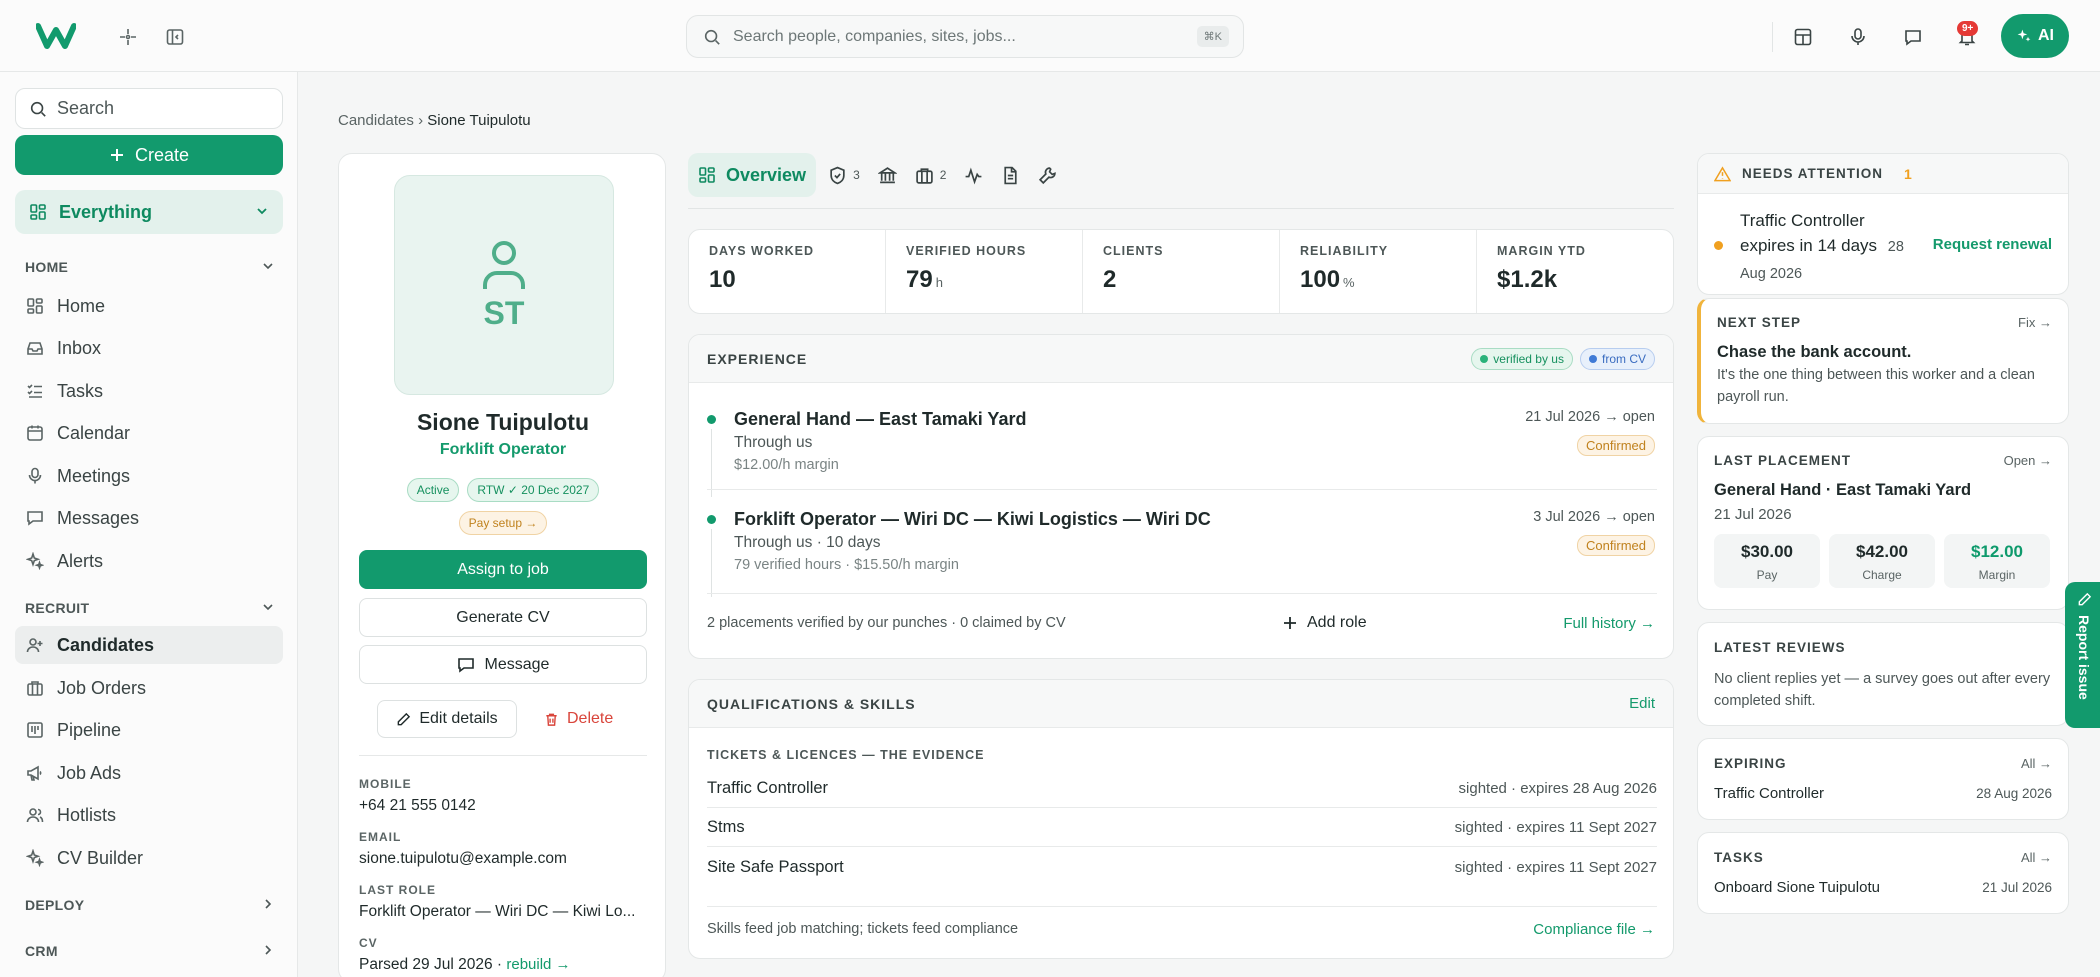 Image resolution: width=2100 pixels, height=977 pixels. I want to click on message-button: Message, so click(503, 664).